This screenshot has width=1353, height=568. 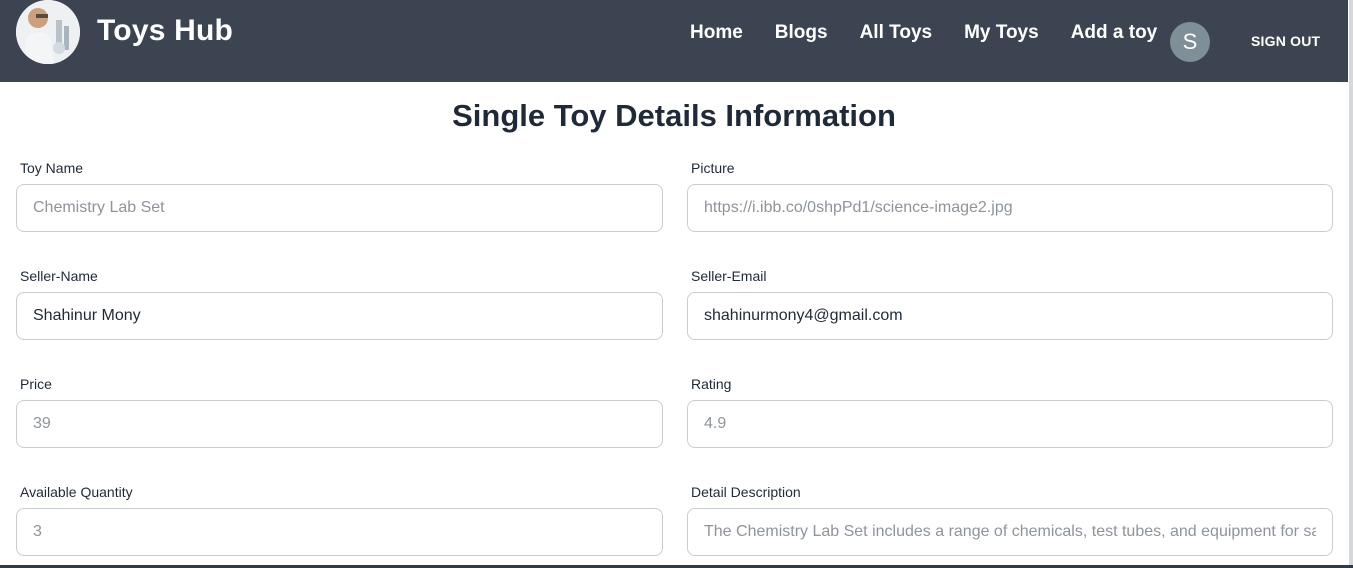 I want to click on picture-label: Picture, so click(x=713, y=168).